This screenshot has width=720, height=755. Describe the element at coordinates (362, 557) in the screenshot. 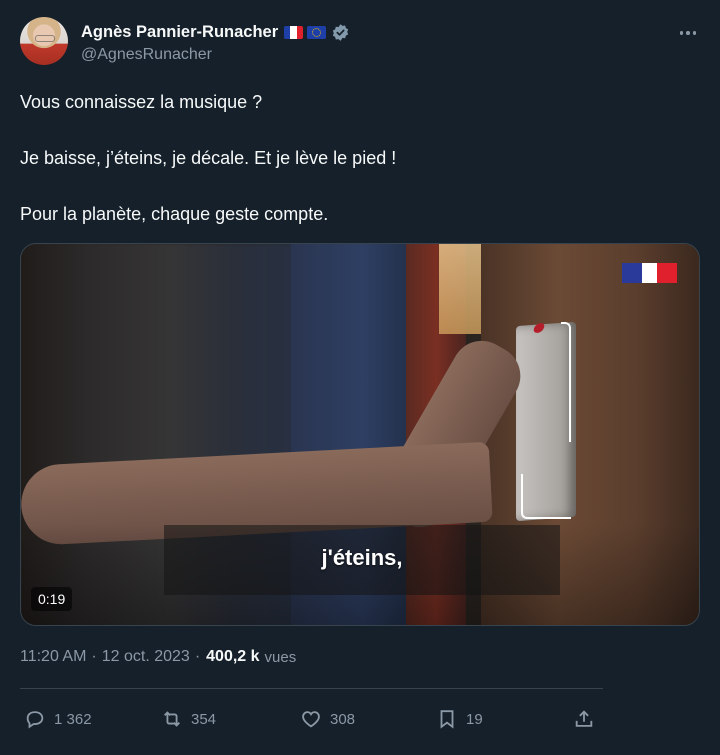

I see `video-subtitle: j'éteins,` at that location.